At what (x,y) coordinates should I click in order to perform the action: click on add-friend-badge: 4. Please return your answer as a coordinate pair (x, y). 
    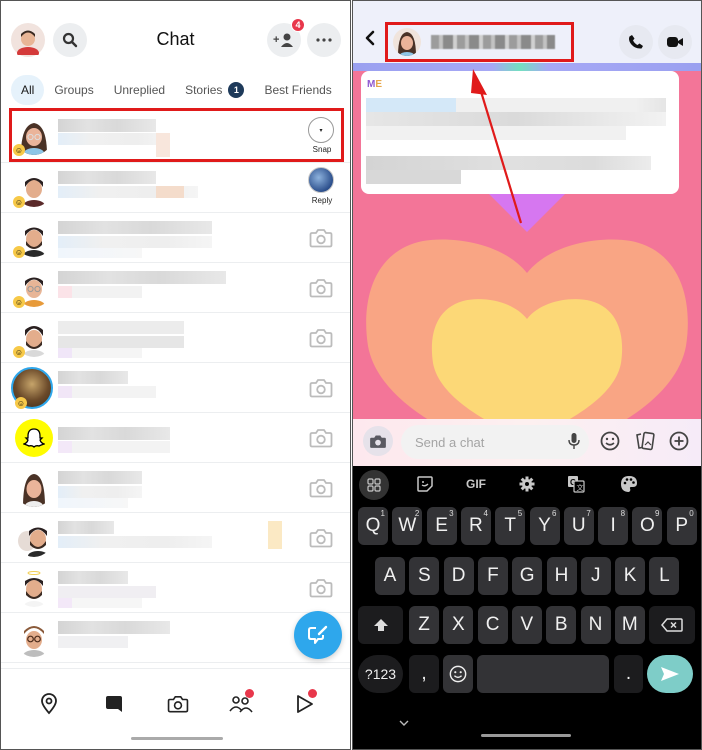
    Looking at the image, I should click on (298, 25).